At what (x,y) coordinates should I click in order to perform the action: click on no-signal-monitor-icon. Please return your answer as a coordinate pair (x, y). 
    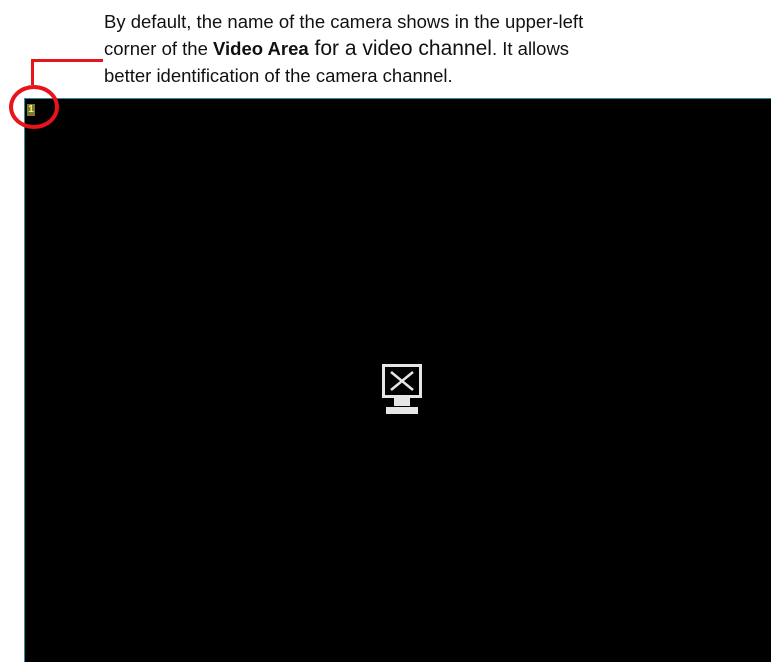
    Looking at the image, I should click on (402, 389).